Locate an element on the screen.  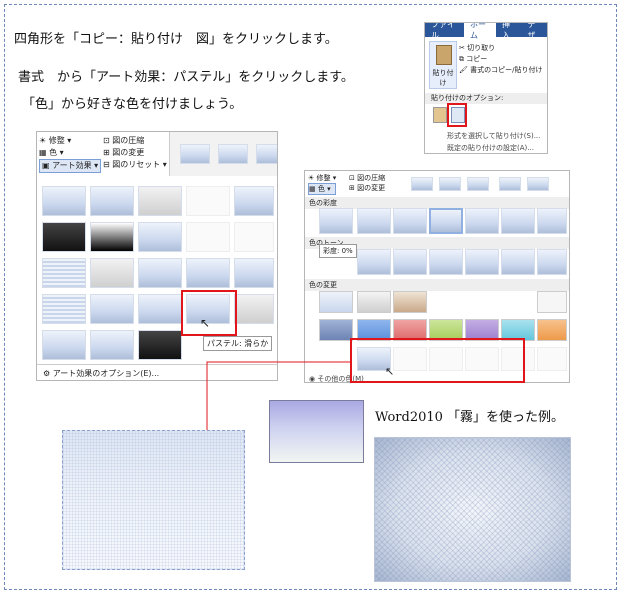
compress-label: 図の圧縮 is located at coordinates (128, 140).